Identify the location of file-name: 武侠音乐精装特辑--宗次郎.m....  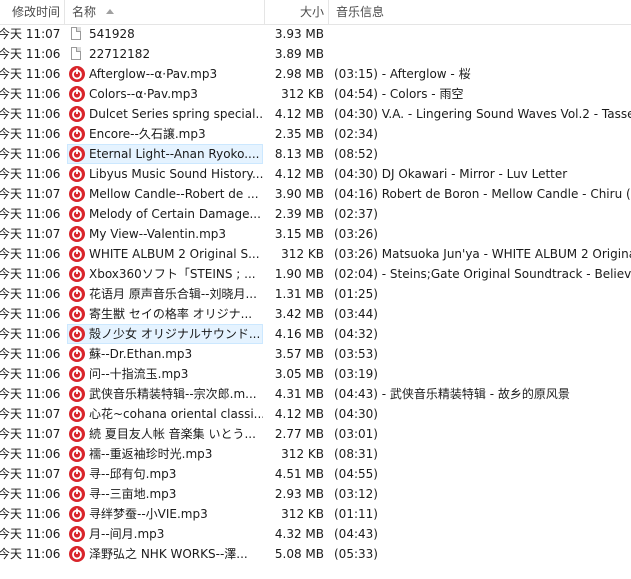
(173, 394).